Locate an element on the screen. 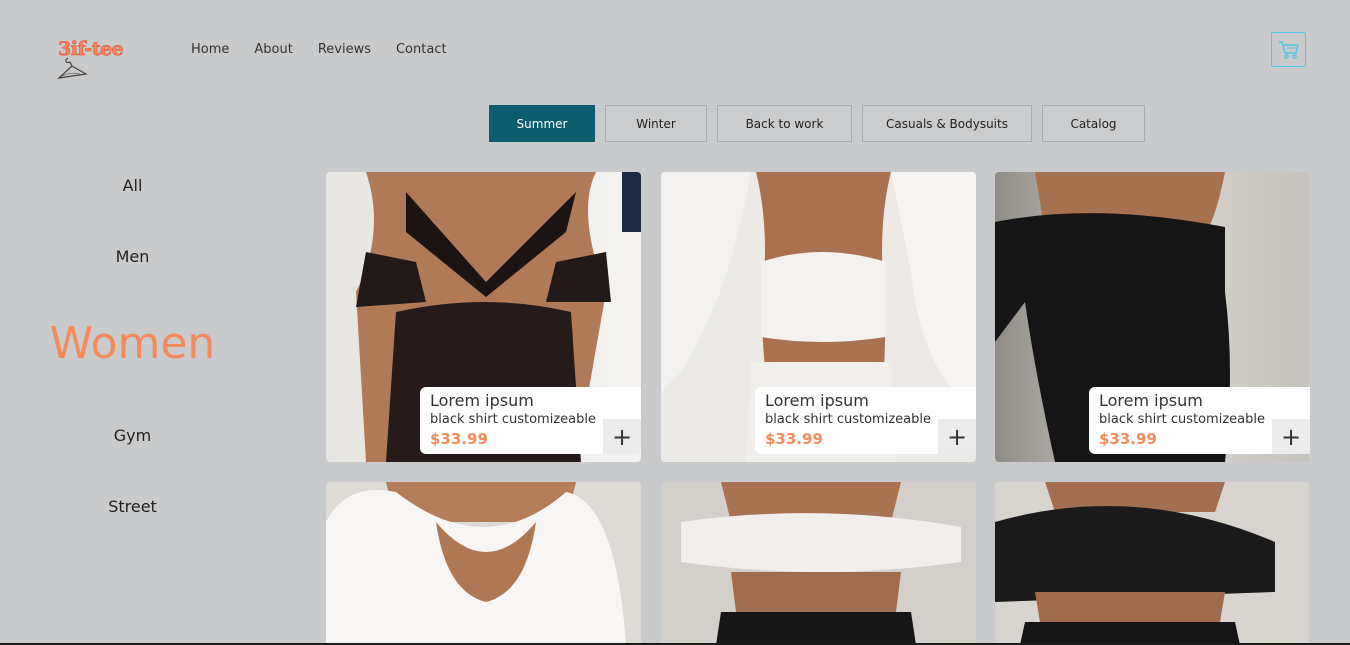 Image resolution: width=1350 pixels, height=645 pixels. nav-reviews: Reviews is located at coordinates (344, 49).